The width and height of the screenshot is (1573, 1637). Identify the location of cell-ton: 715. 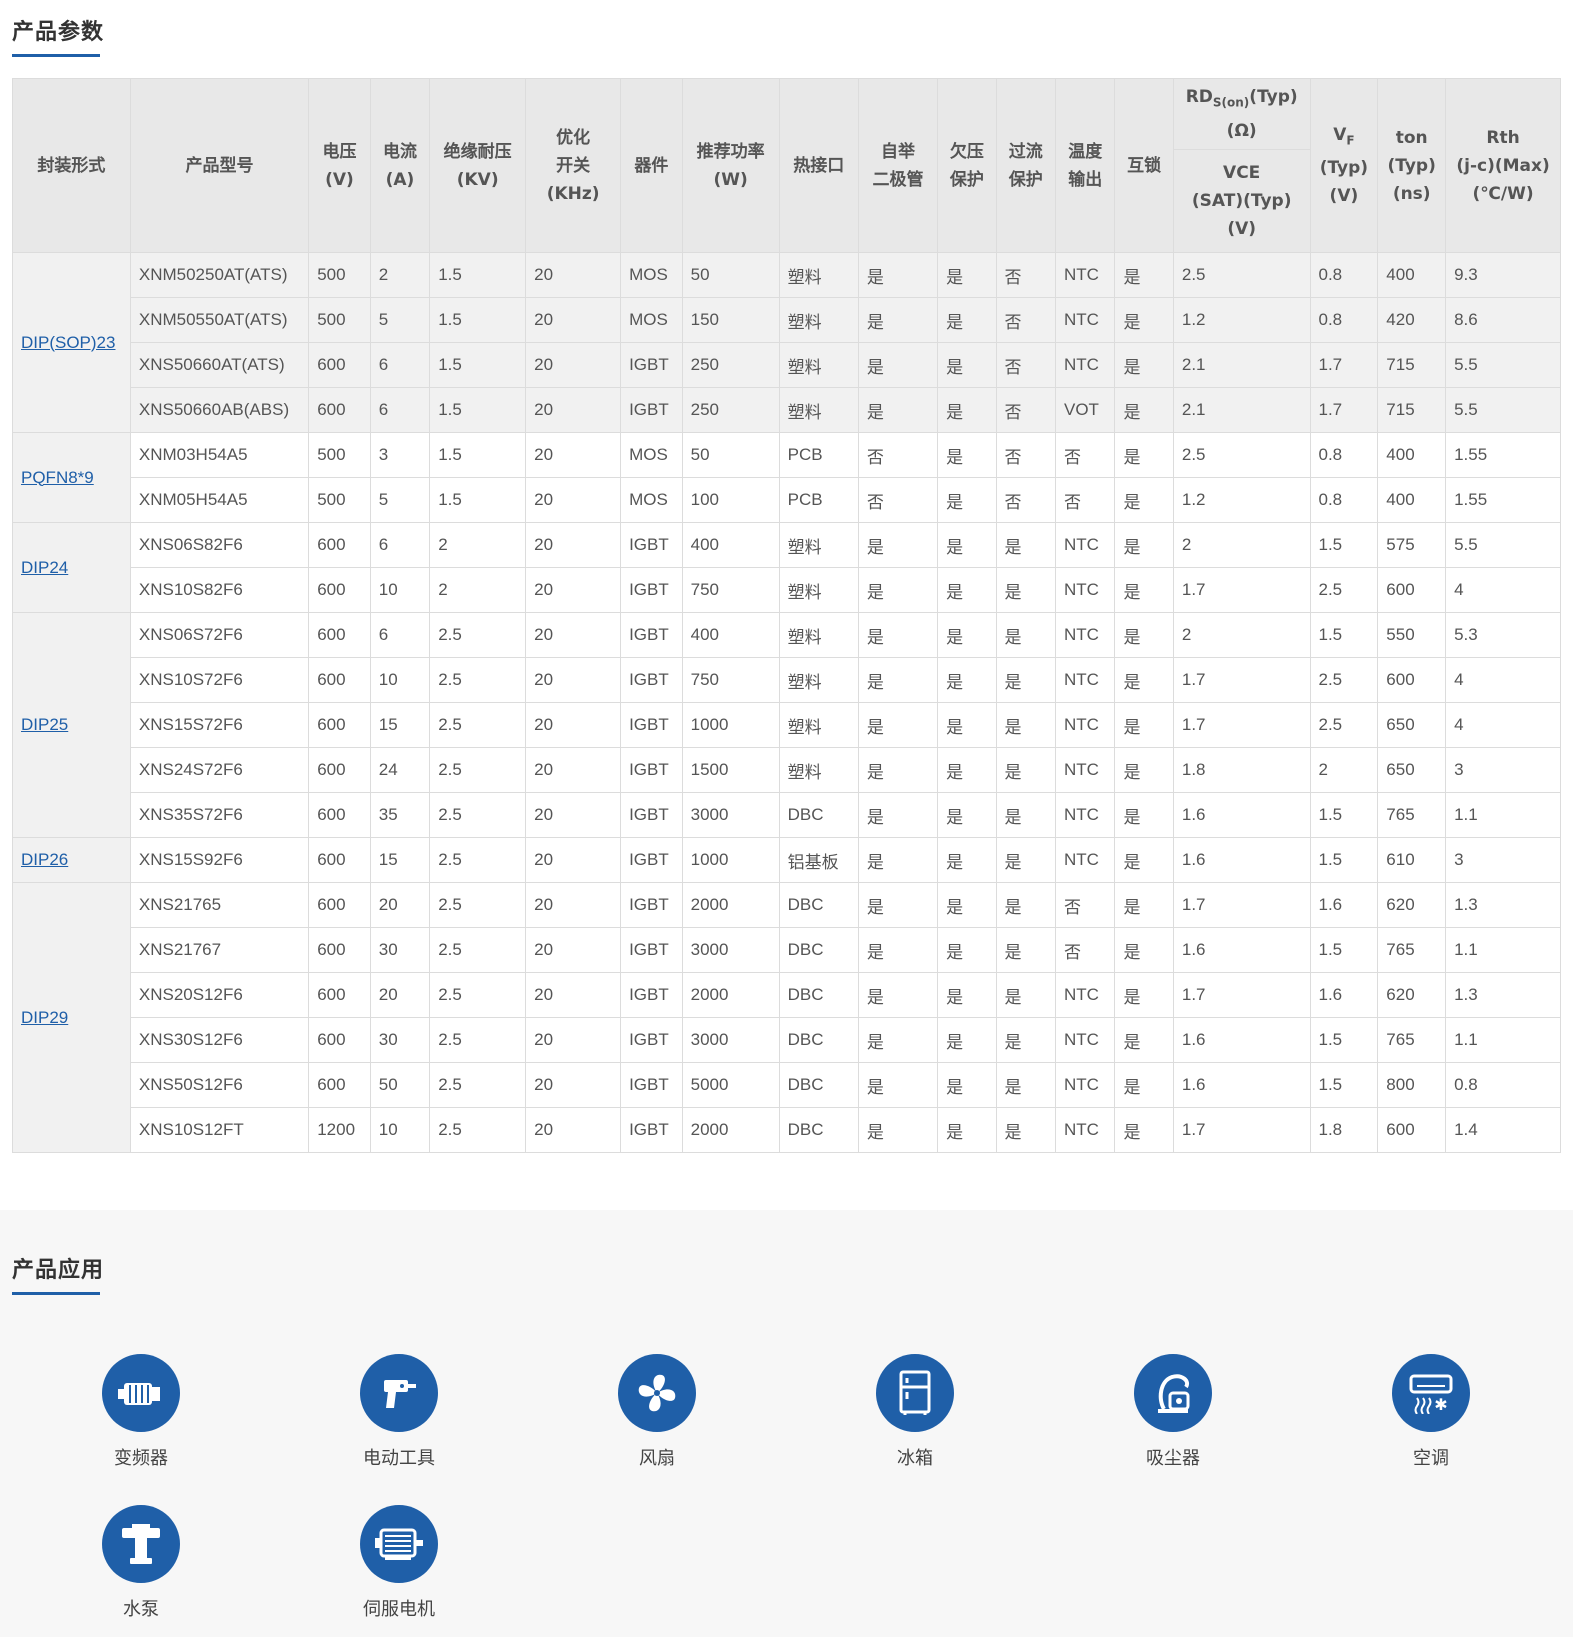
(1412, 410).